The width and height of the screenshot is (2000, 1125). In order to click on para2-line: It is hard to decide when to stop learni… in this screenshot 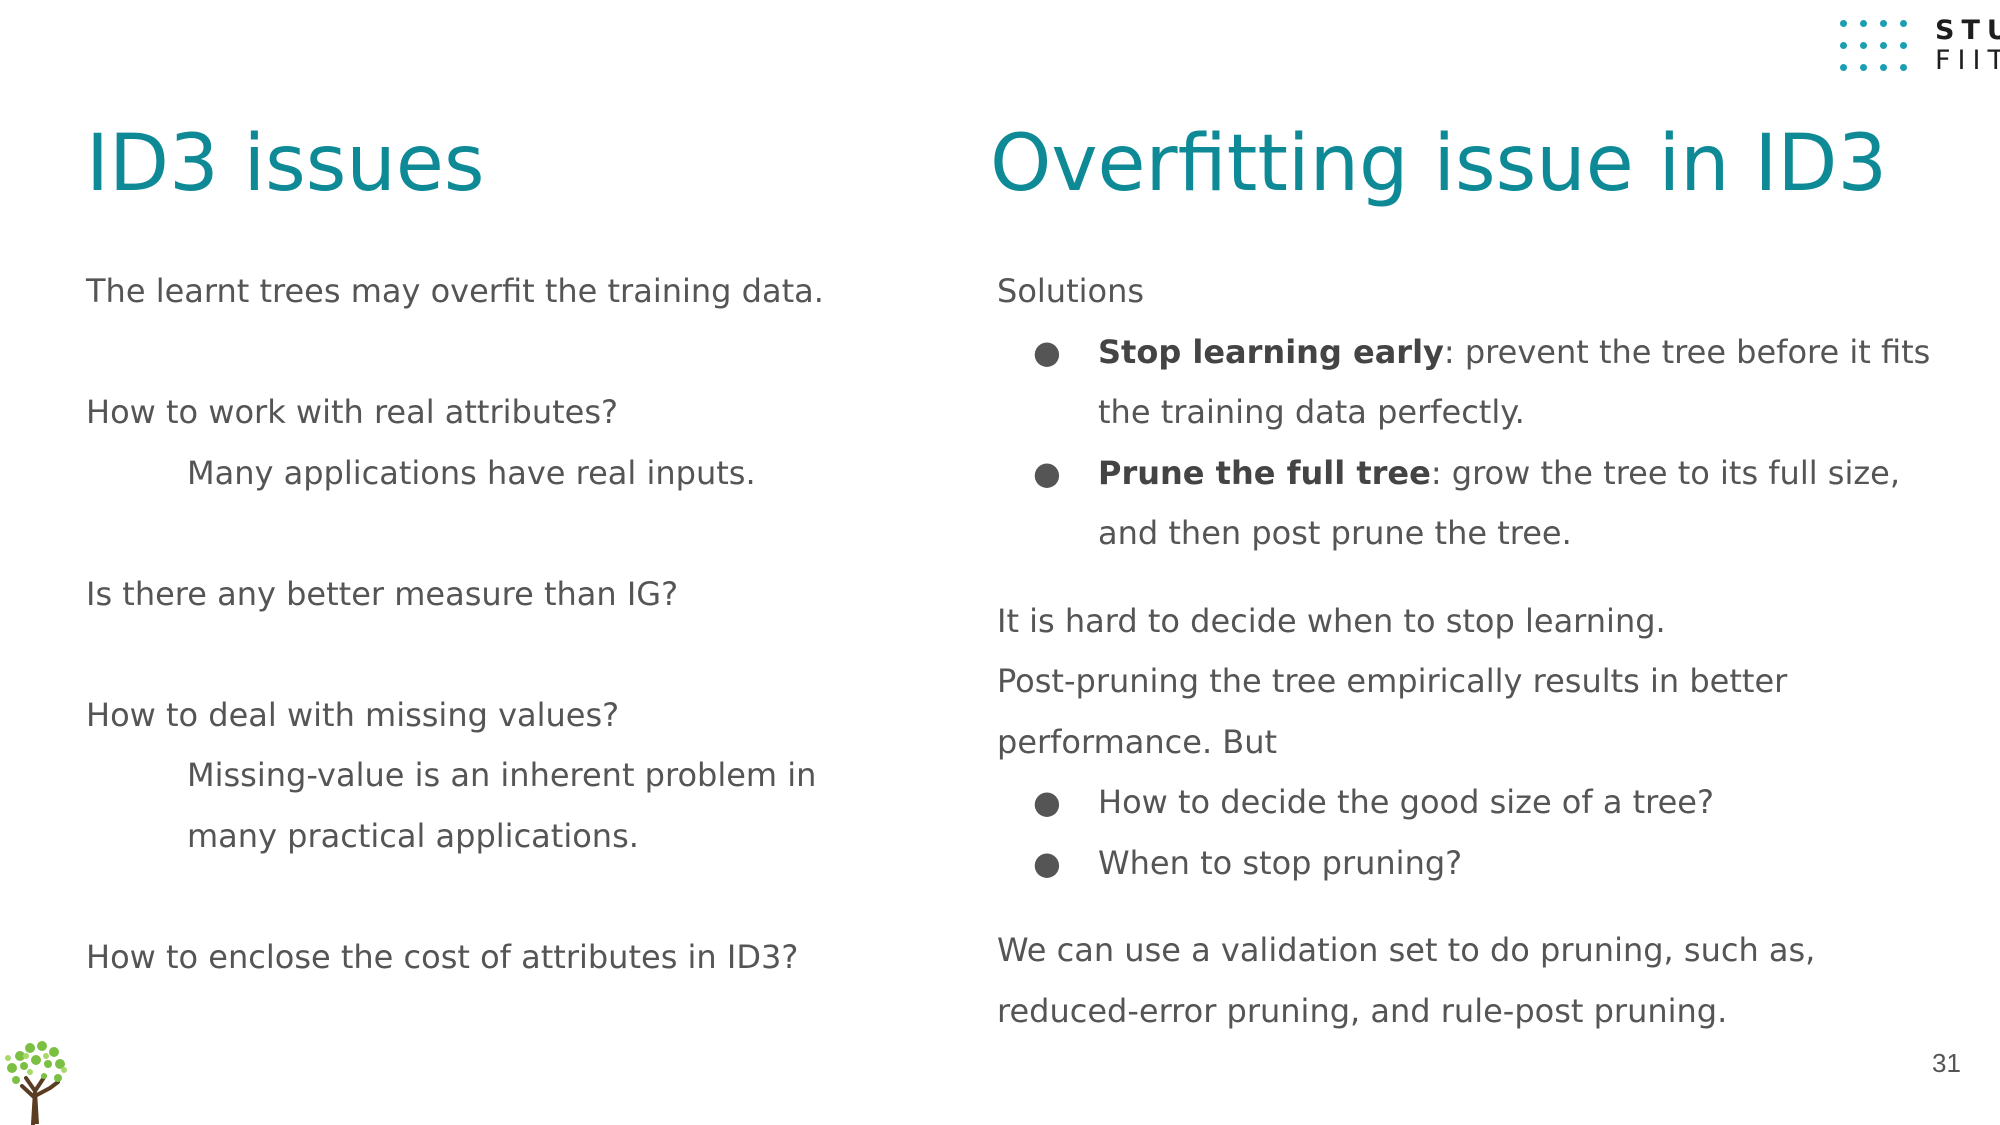, I will do `click(1331, 620)`.